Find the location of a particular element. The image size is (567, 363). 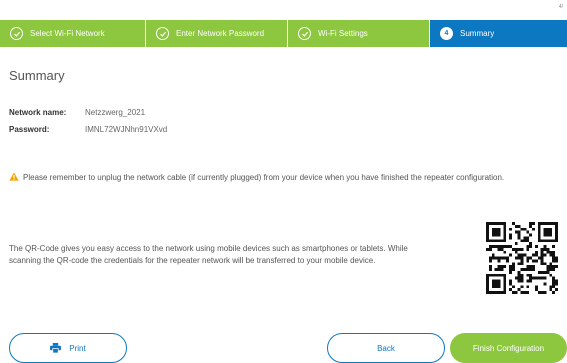

back-label: Back is located at coordinates (386, 348).